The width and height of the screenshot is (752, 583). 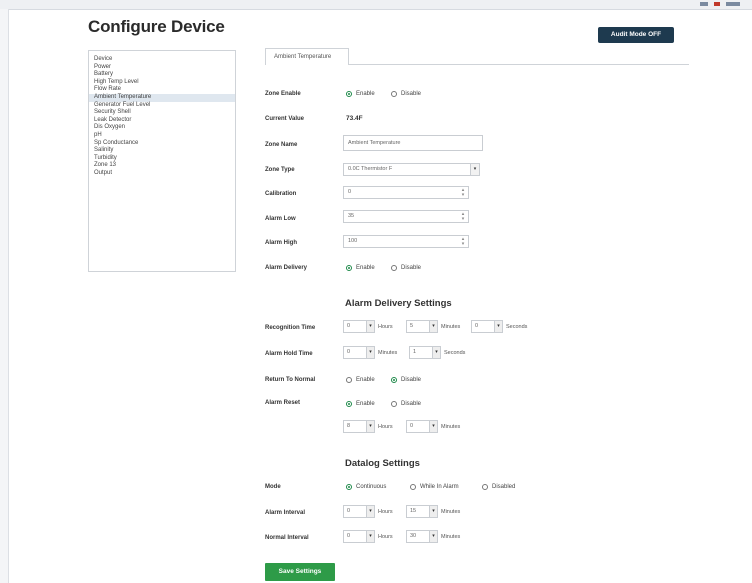 I want to click on alarm-interval-hours-unit: Hours, so click(x=385, y=512).